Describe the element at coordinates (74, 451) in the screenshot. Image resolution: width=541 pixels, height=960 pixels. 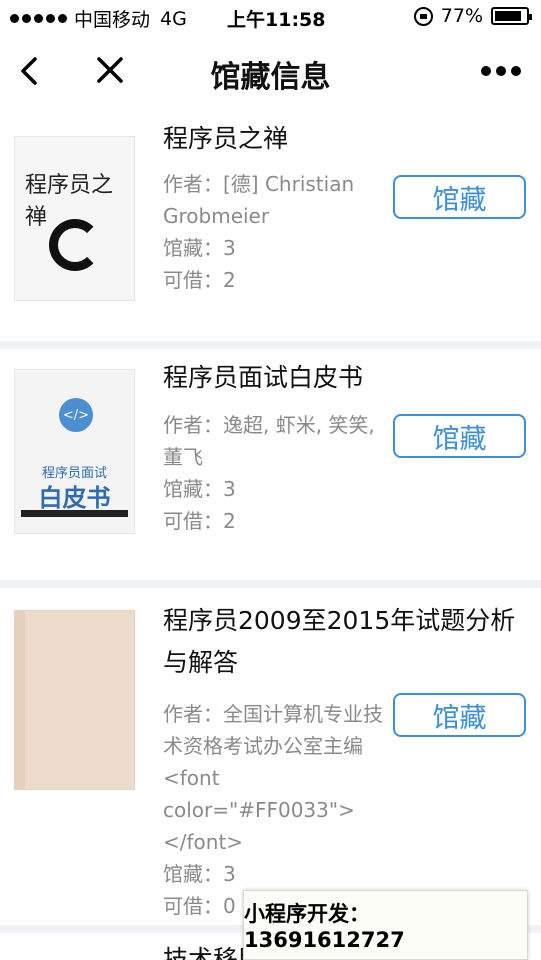
I see `book-cover: </> 程序员面试 白皮书` at that location.